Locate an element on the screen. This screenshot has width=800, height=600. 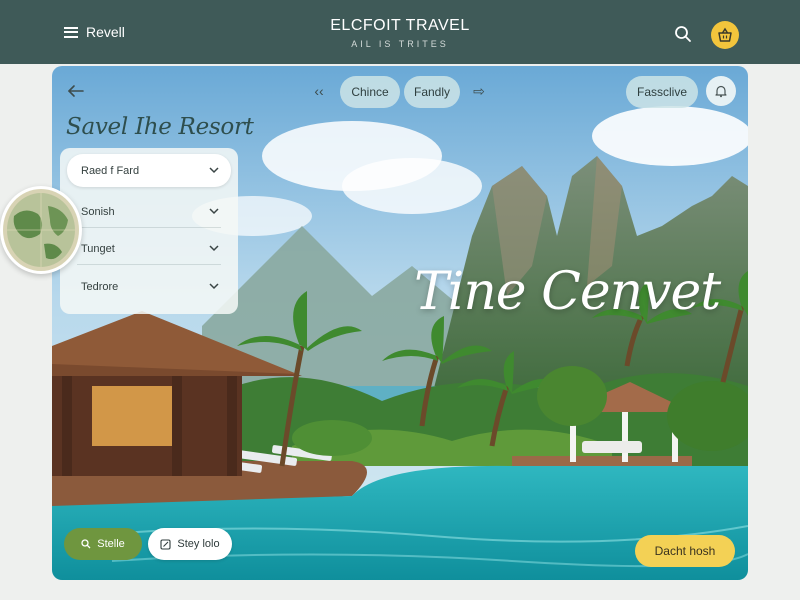
basket-icon is located at coordinates (725, 34).